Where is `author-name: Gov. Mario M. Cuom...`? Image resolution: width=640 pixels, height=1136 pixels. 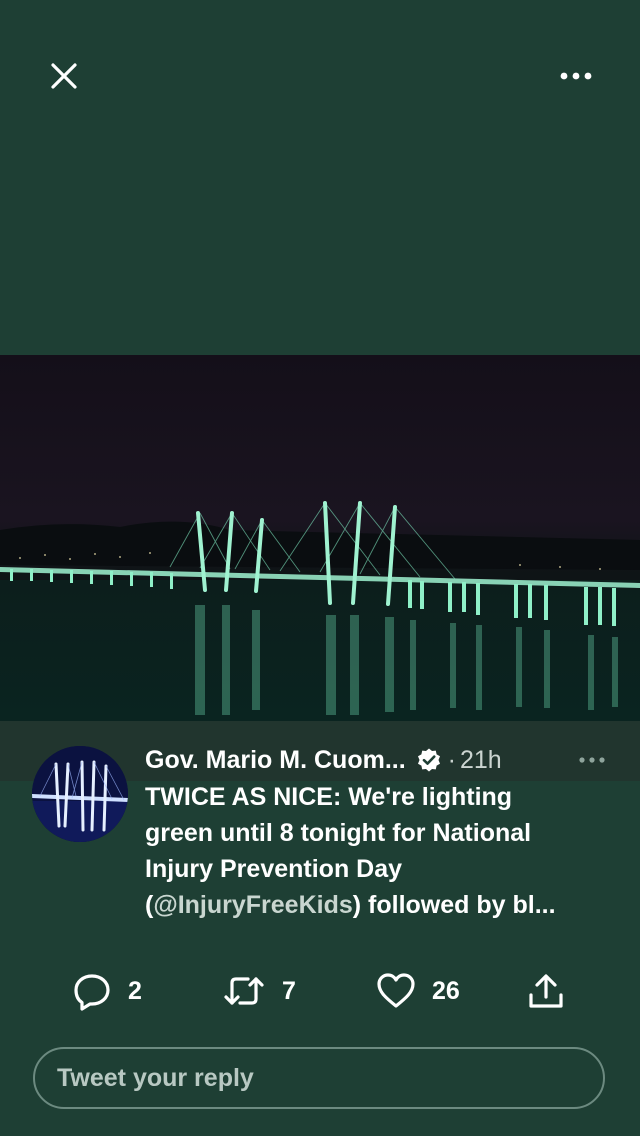
author-name: Gov. Mario M. Cuom... is located at coordinates (275, 760).